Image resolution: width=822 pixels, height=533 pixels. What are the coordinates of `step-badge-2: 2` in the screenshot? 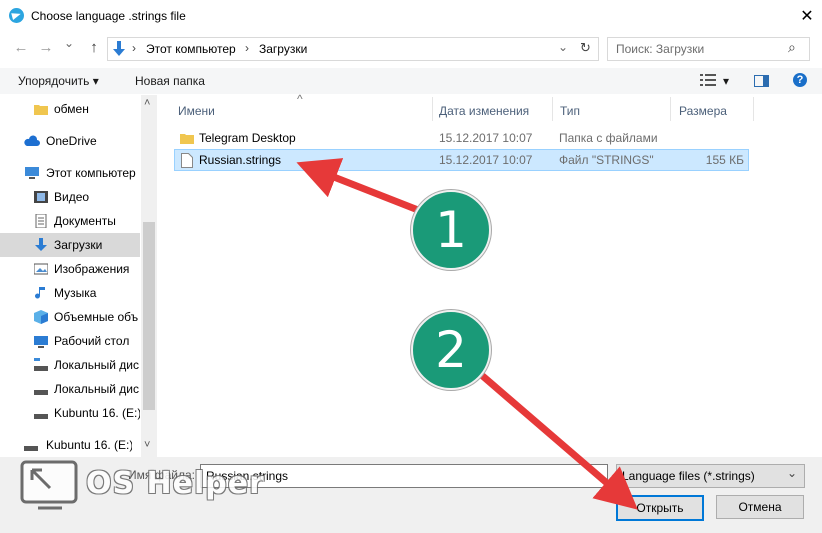 It's located at (451, 350).